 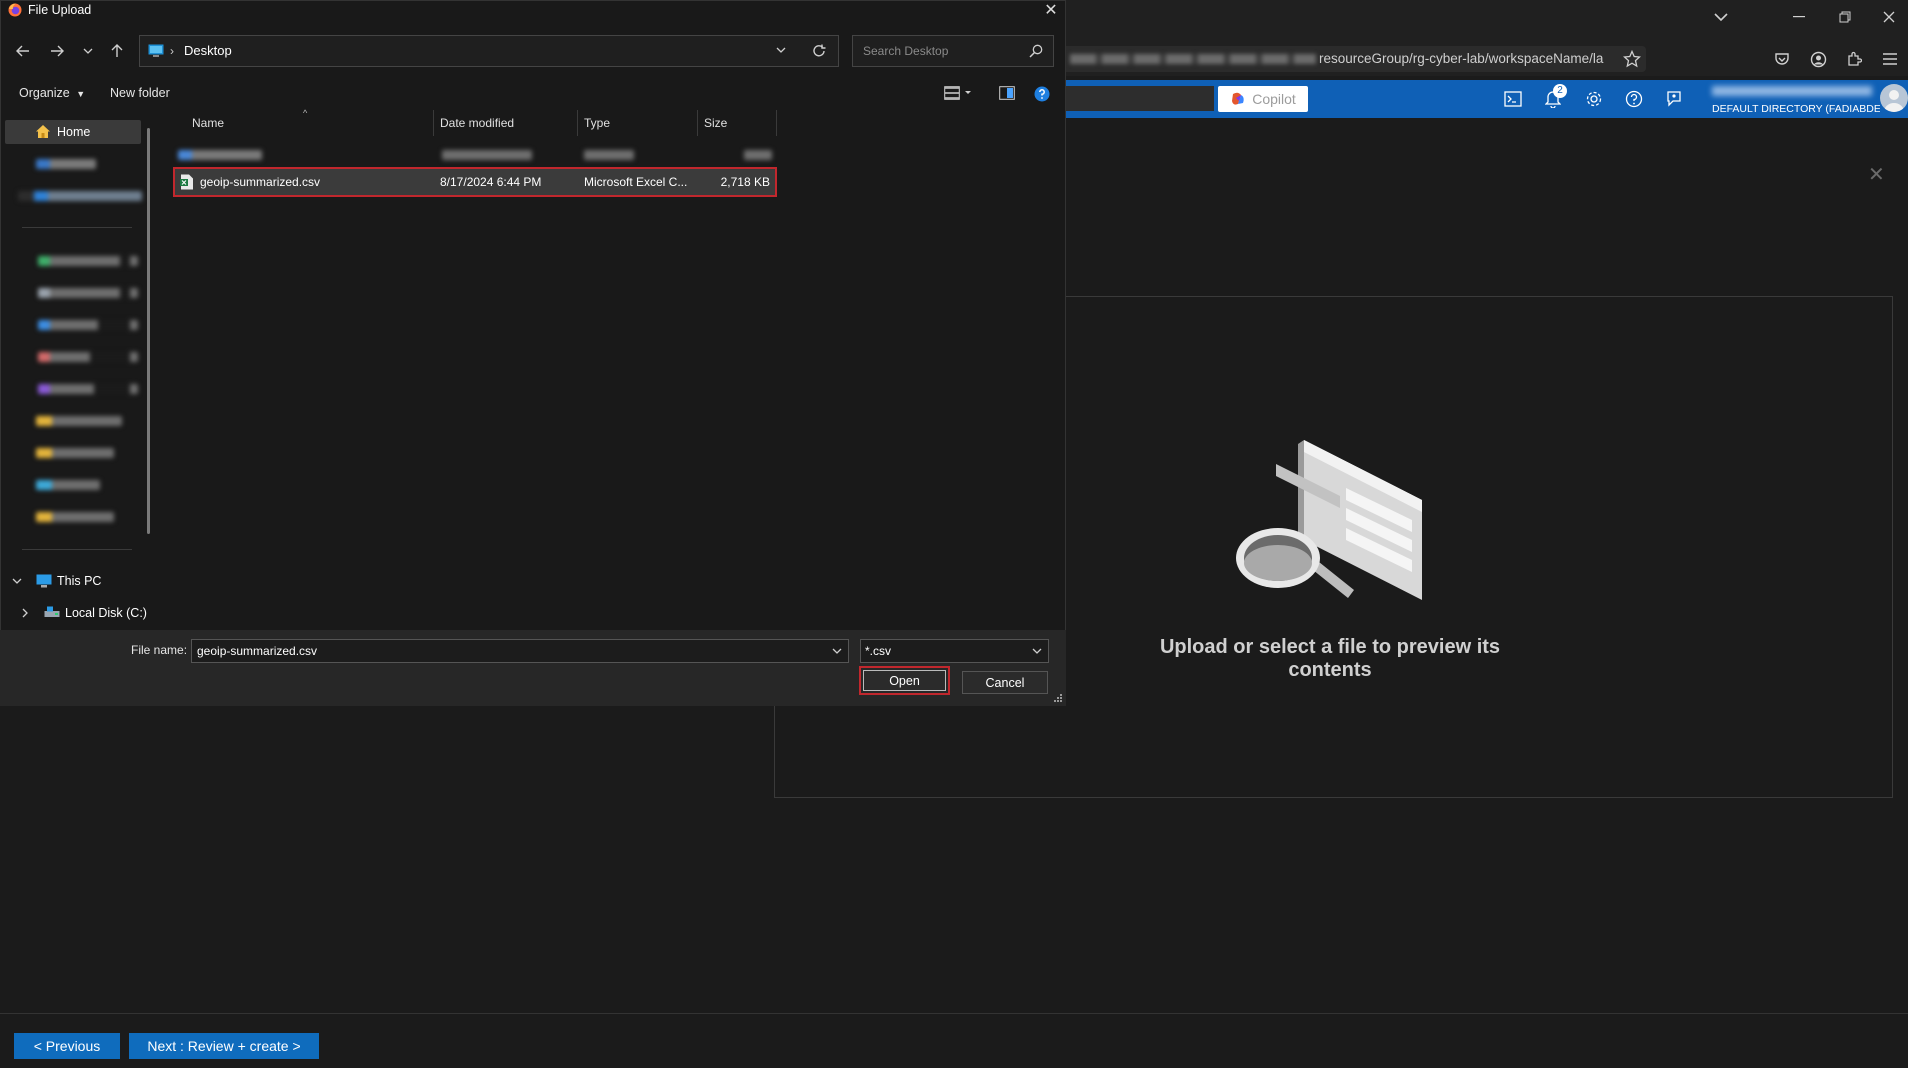 I want to click on open-button: Open, so click(x=904, y=680).